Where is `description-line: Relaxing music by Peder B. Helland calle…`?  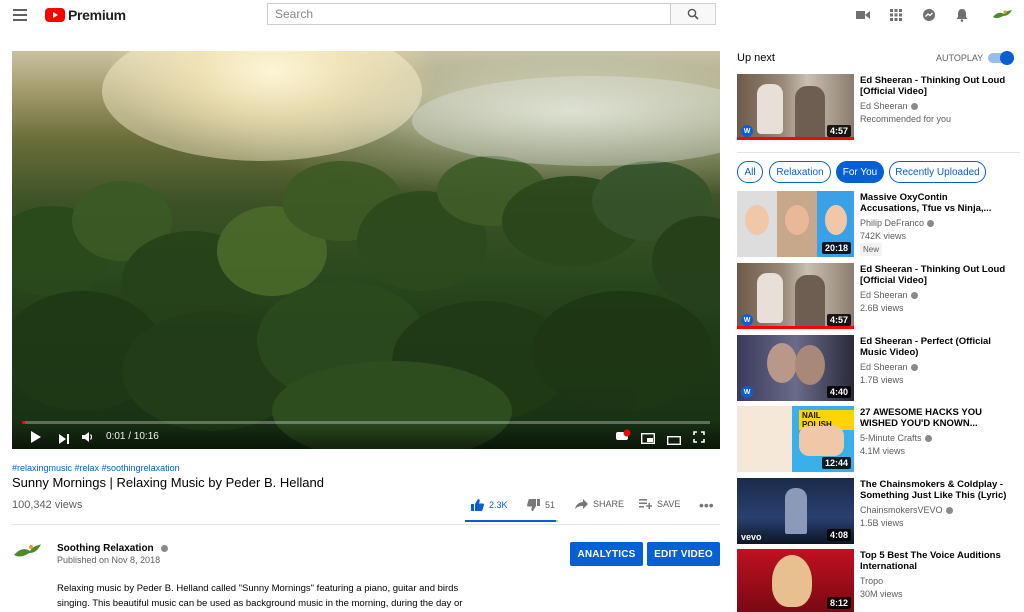
description-line: Relaxing music by Peder B. Helland calle… is located at coordinates (258, 588).